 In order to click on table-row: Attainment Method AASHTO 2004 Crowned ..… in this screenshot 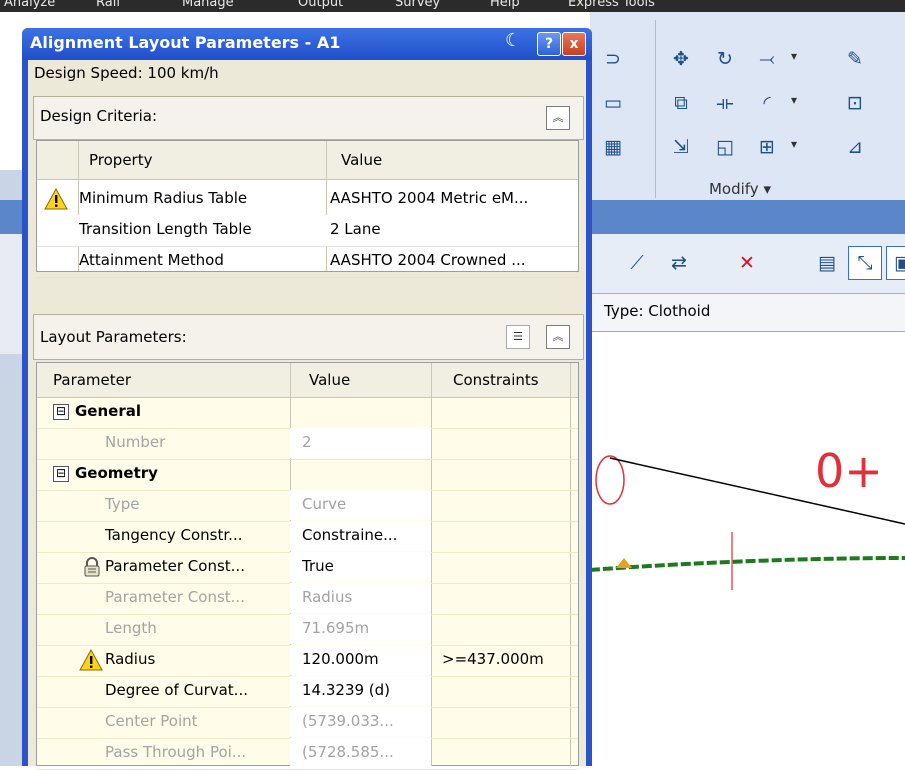, I will do `click(307, 262)`.